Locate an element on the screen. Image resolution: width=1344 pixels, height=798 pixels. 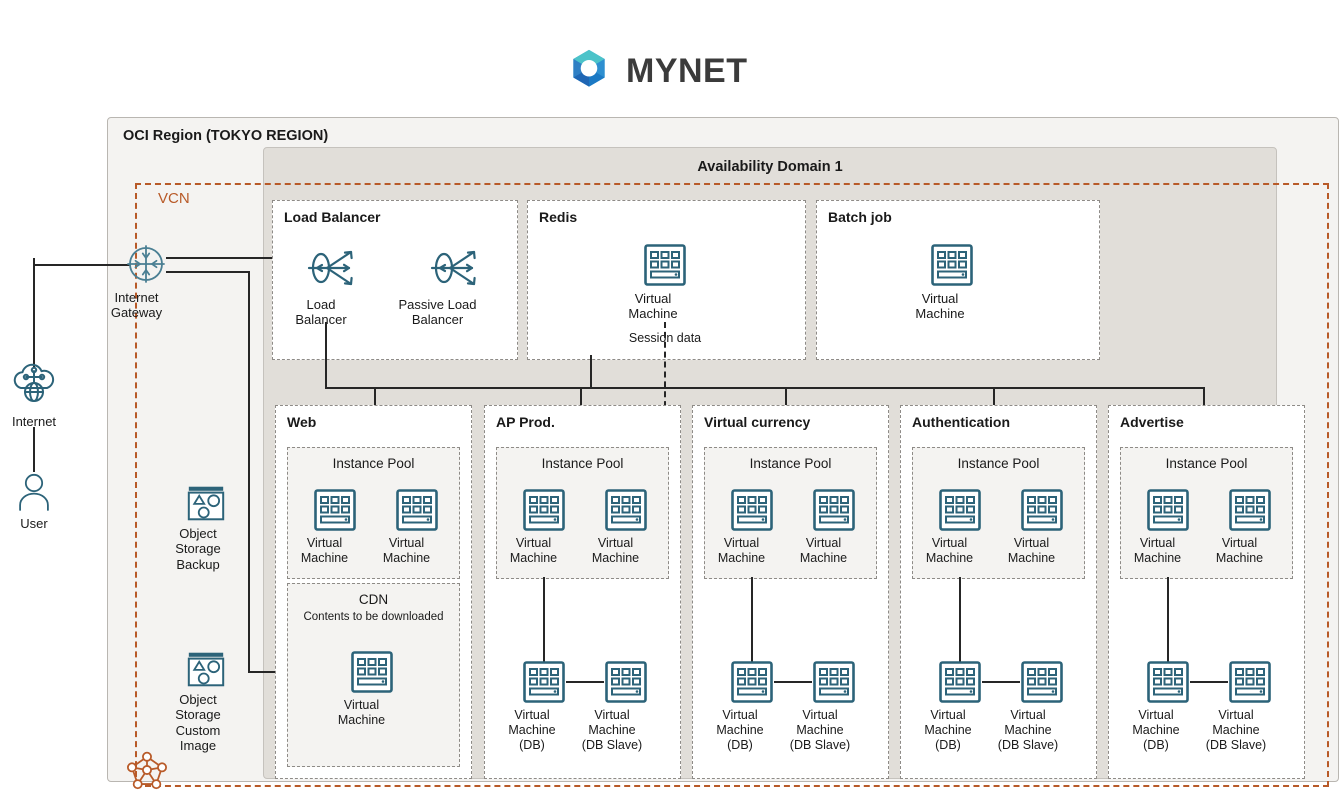
internet-gateway-label: Internet Gateway is located at coordinates (136, 305).